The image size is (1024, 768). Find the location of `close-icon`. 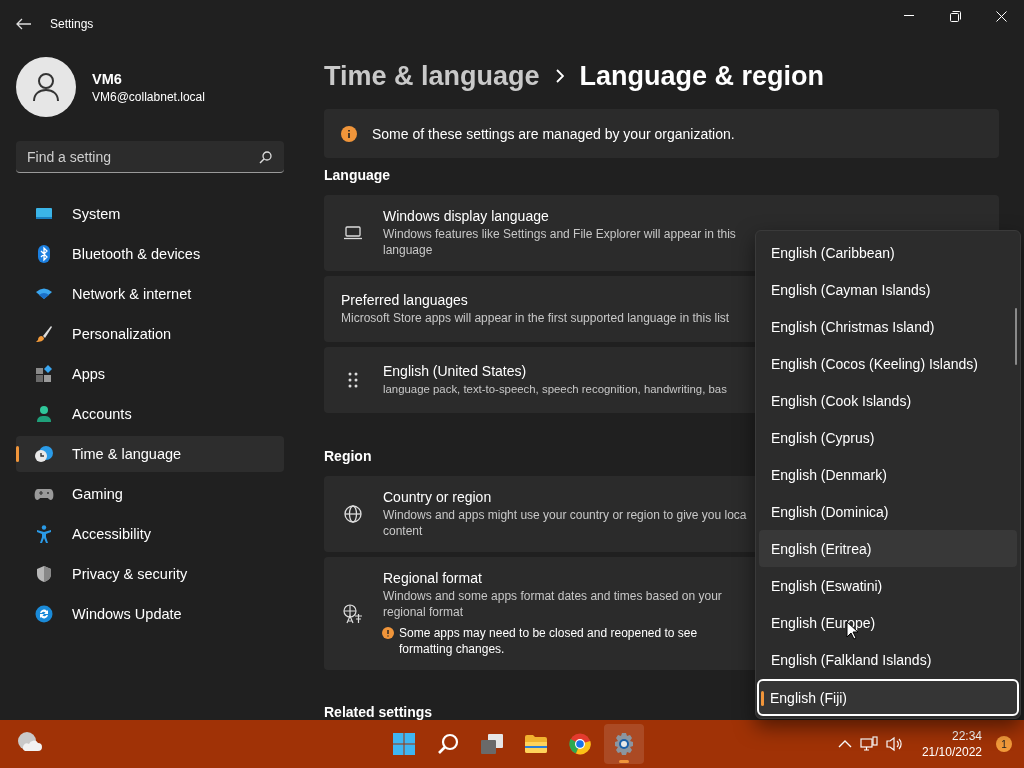

close-icon is located at coordinates (1001, 16).